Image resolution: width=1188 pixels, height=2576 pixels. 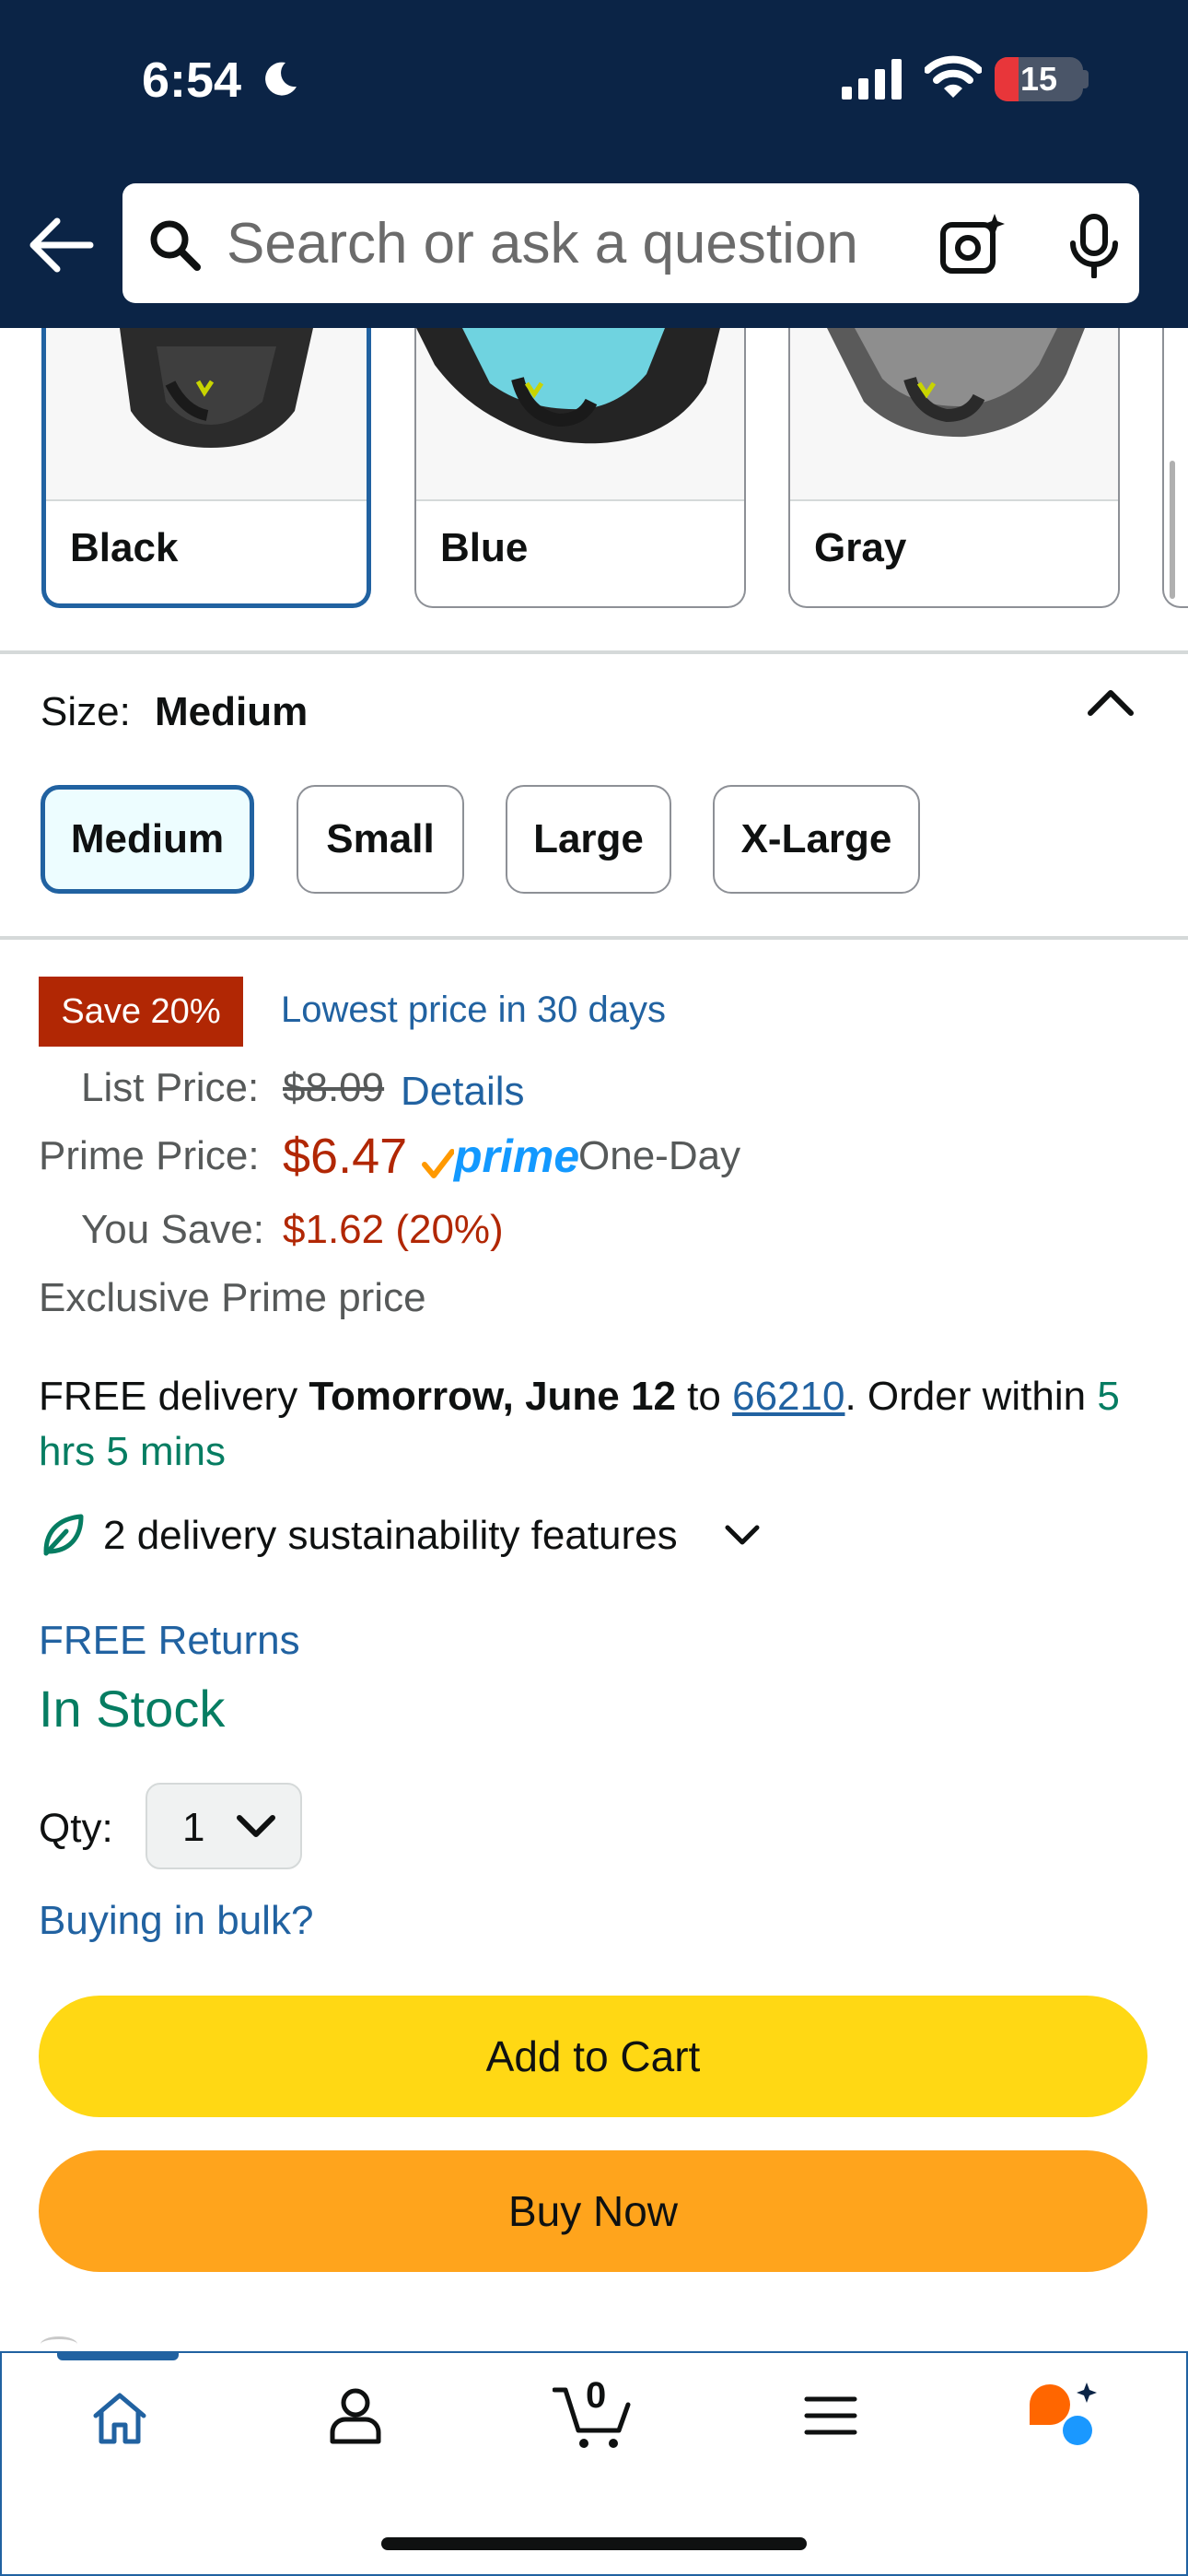 What do you see at coordinates (1094, 246) in the screenshot?
I see `microphone-icon` at bounding box center [1094, 246].